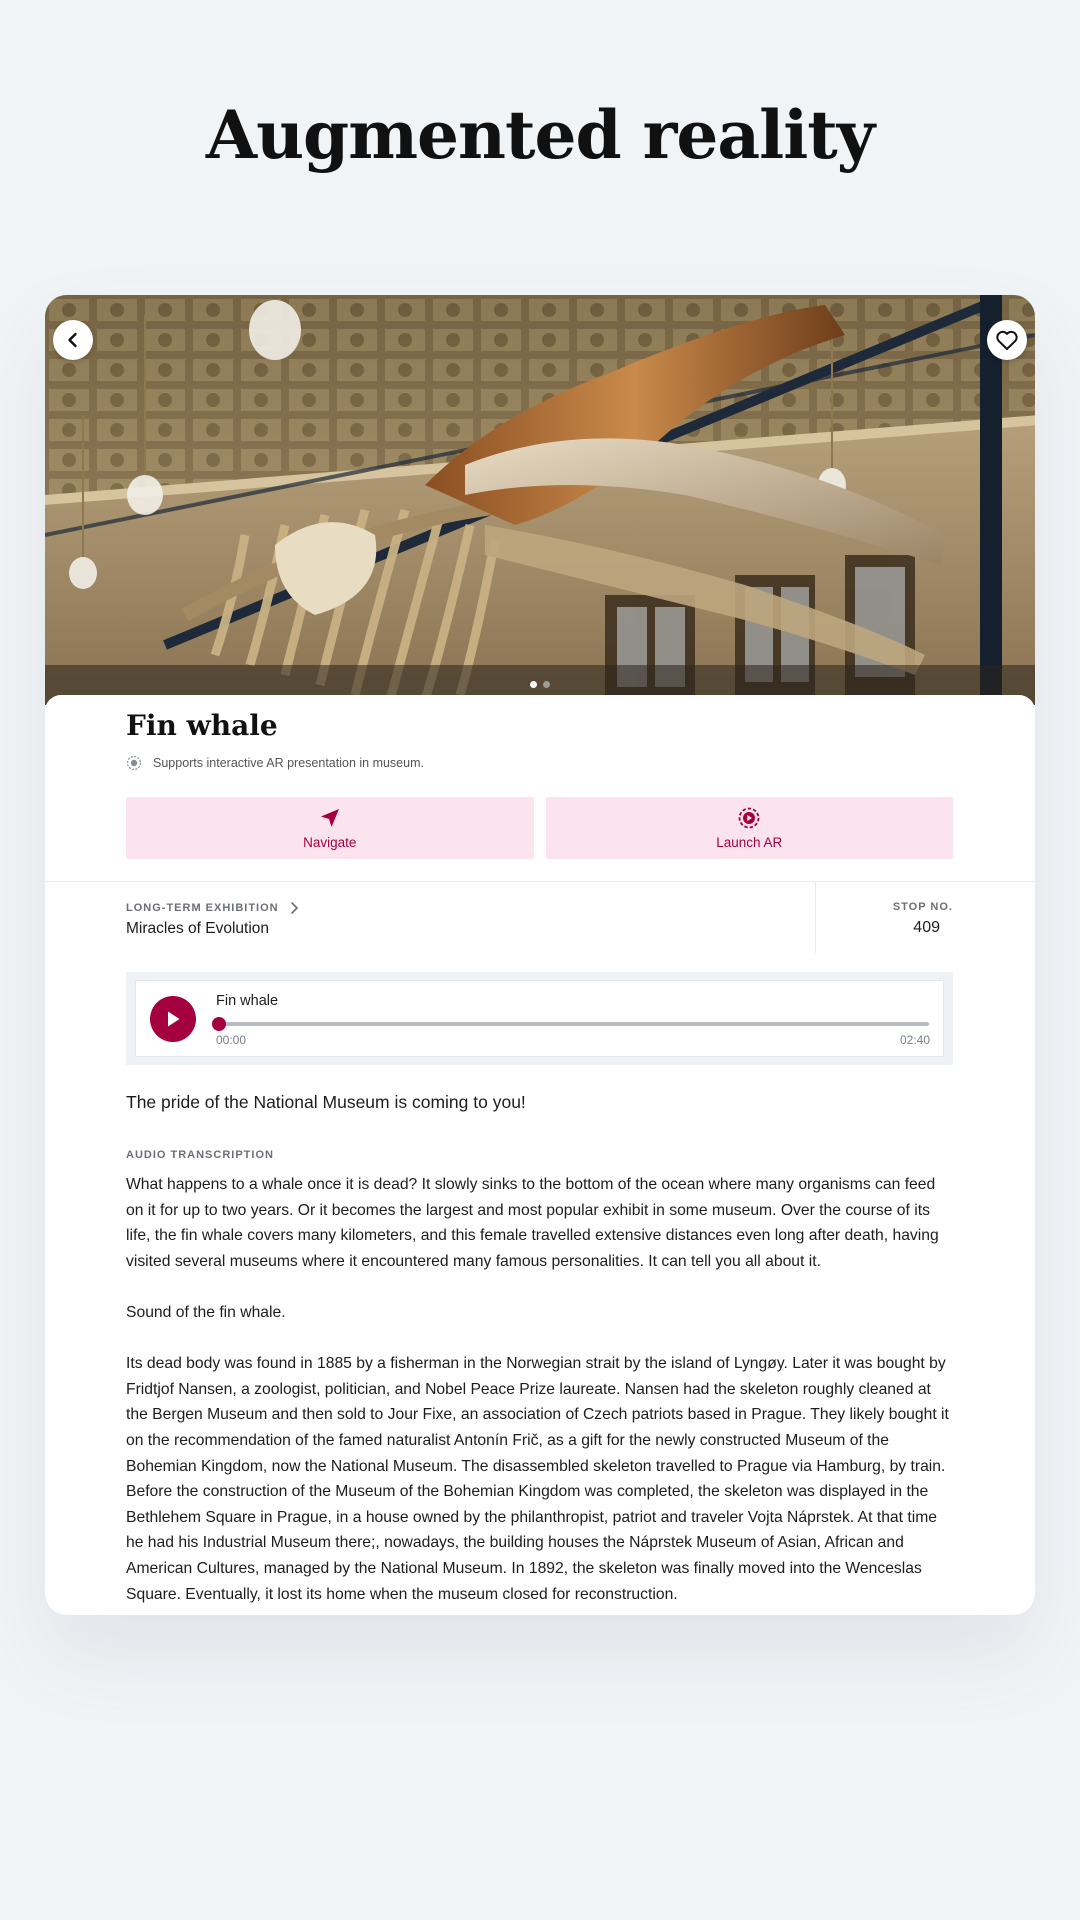 Image resolution: width=1080 pixels, height=1920 pixels. I want to click on ar-launch-icon, so click(749, 817).